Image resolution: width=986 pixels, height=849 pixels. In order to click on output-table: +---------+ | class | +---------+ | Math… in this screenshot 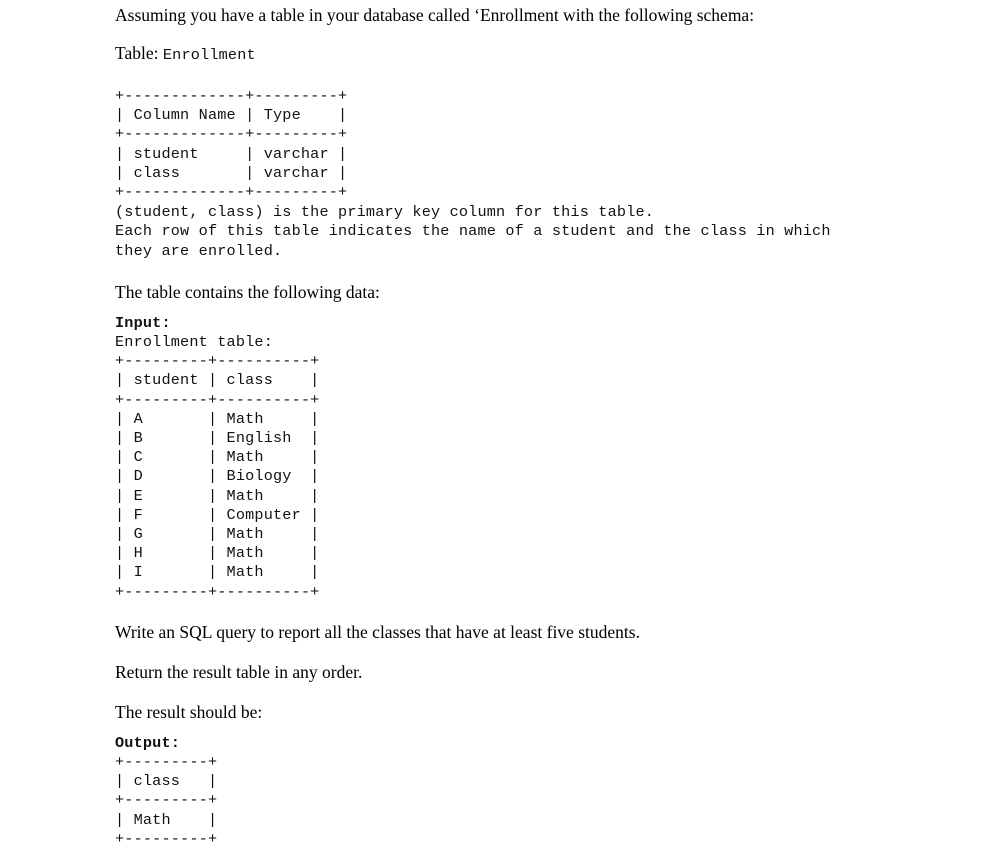, I will do `click(166, 800)`.